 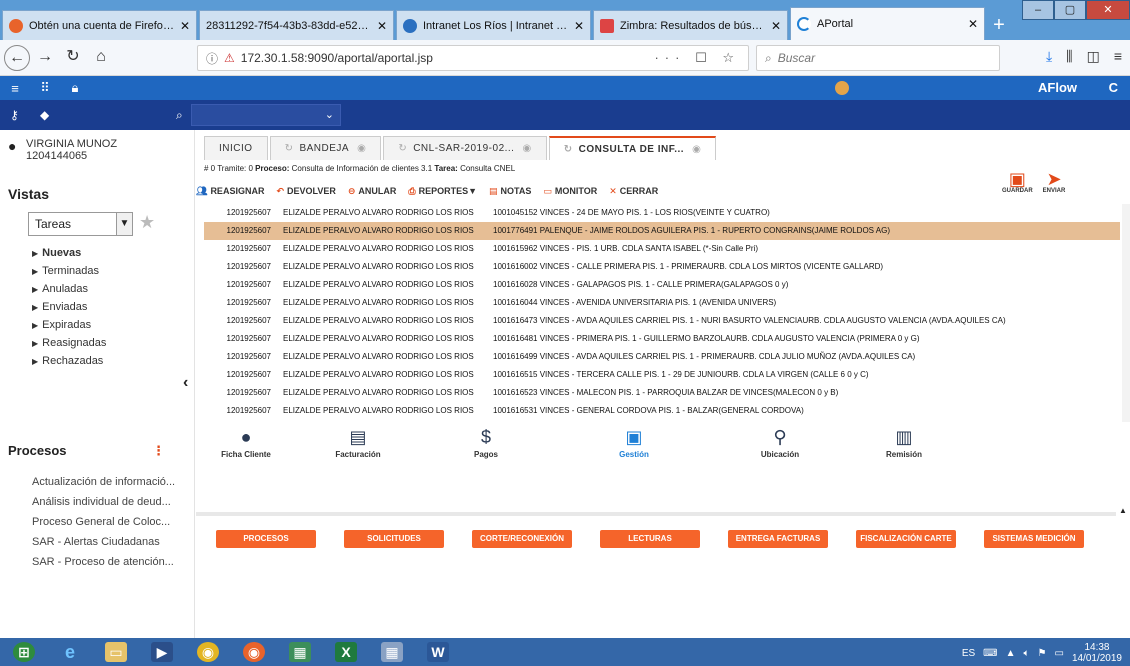 I want to click on entrega-facturas-button: ENTREGA FACTURAS, so click(x=778, y=539).